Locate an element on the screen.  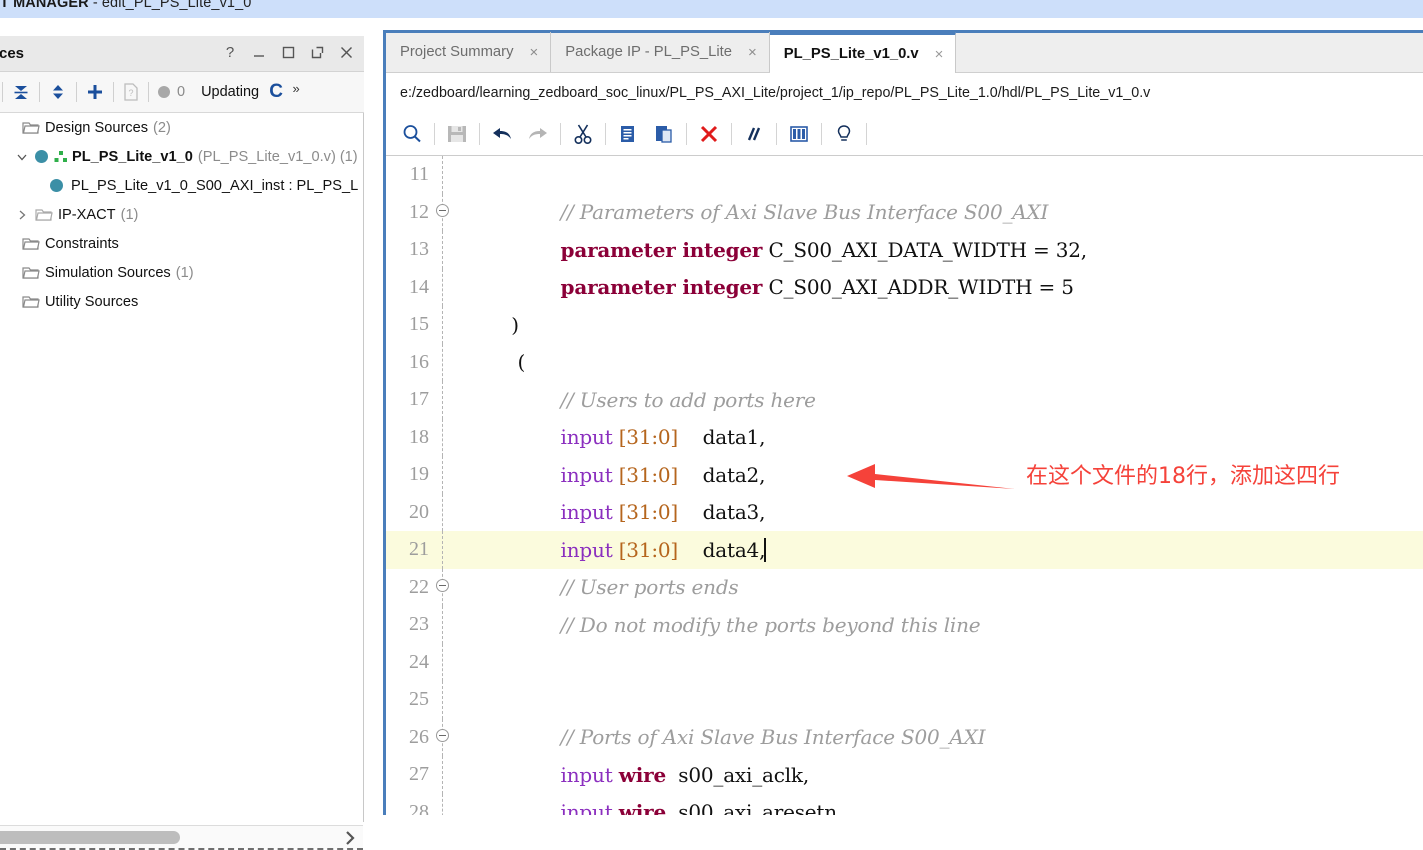
line-number: 14 is located at coordinates (419, 286).